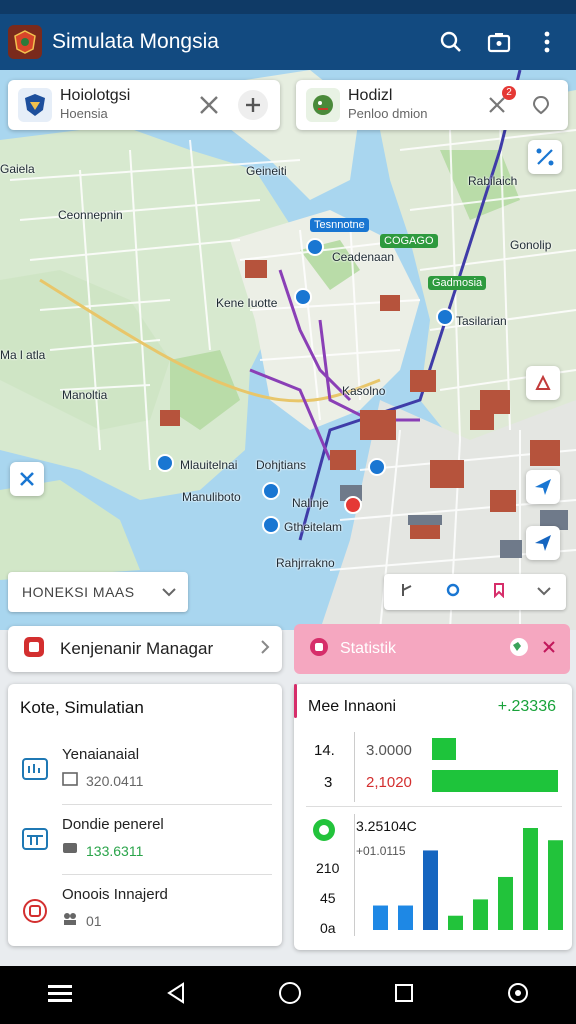  I want to click on location-icon, so click(543, 543).